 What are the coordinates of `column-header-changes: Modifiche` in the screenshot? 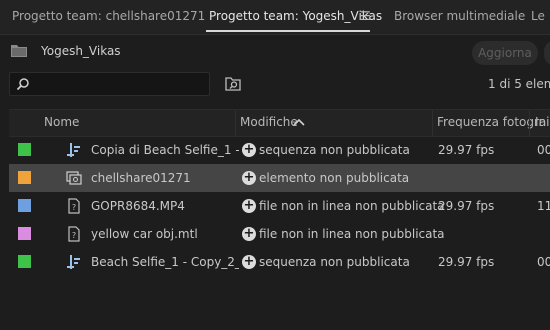 It's located at (269, 122).